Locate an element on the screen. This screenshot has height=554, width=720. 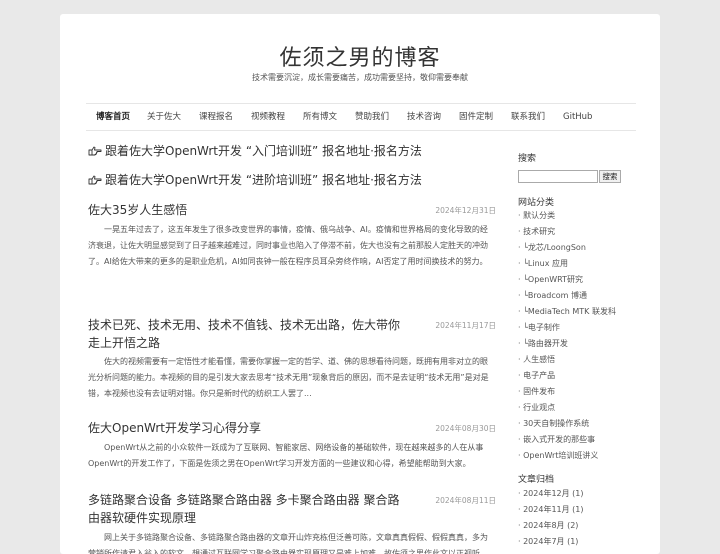
category-link: · └Broadcom 博通 is located at coordinates (552, 296).